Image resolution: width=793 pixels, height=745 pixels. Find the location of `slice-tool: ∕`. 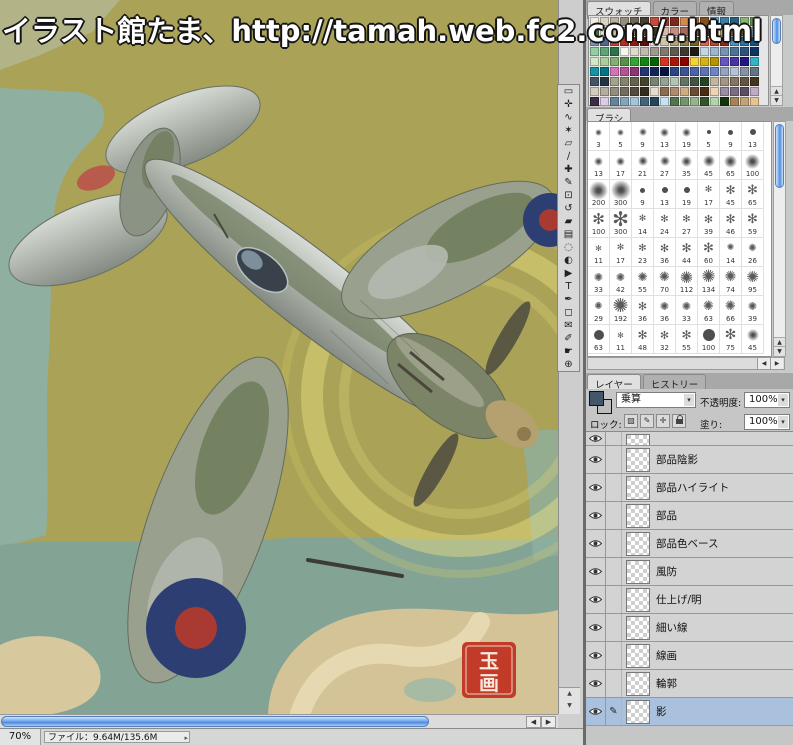

slice-tool: ∕ is located at coordinates (568, 156).